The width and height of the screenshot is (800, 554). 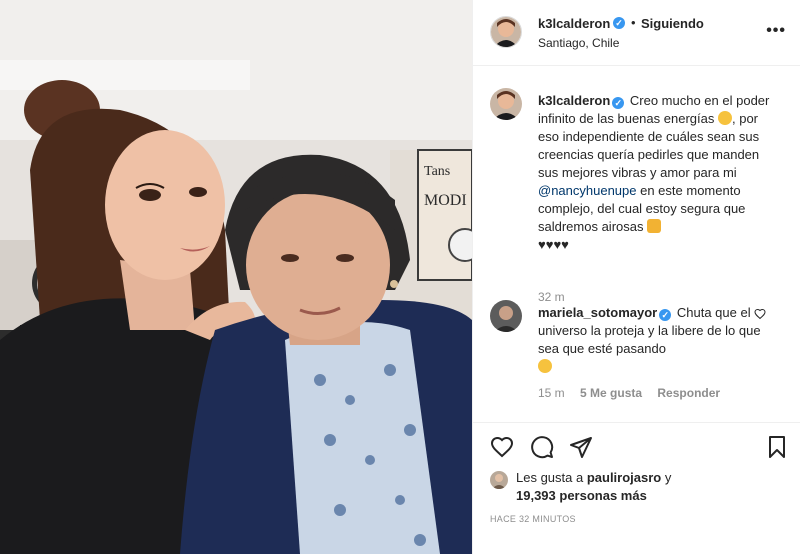 What do you see at coordinates (597, 312) in the screenshot?
I see `commenter-username: mariela_sotomayor` at bounding box center [597, 312].